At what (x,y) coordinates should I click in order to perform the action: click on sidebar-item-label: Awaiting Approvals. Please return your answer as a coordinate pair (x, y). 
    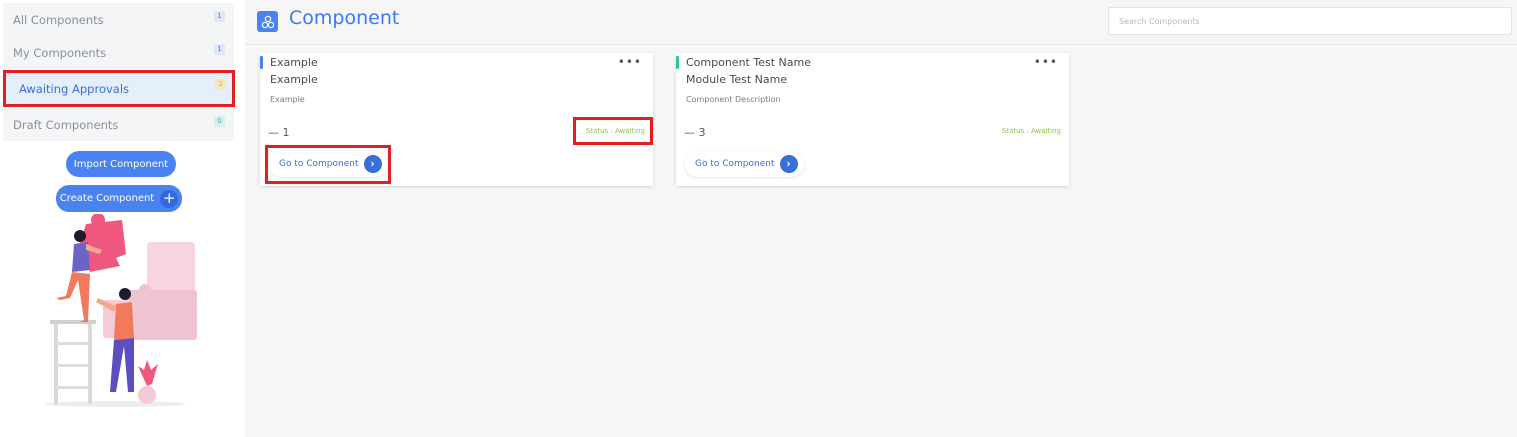
    Looking at the image, I should click on (74, 88).